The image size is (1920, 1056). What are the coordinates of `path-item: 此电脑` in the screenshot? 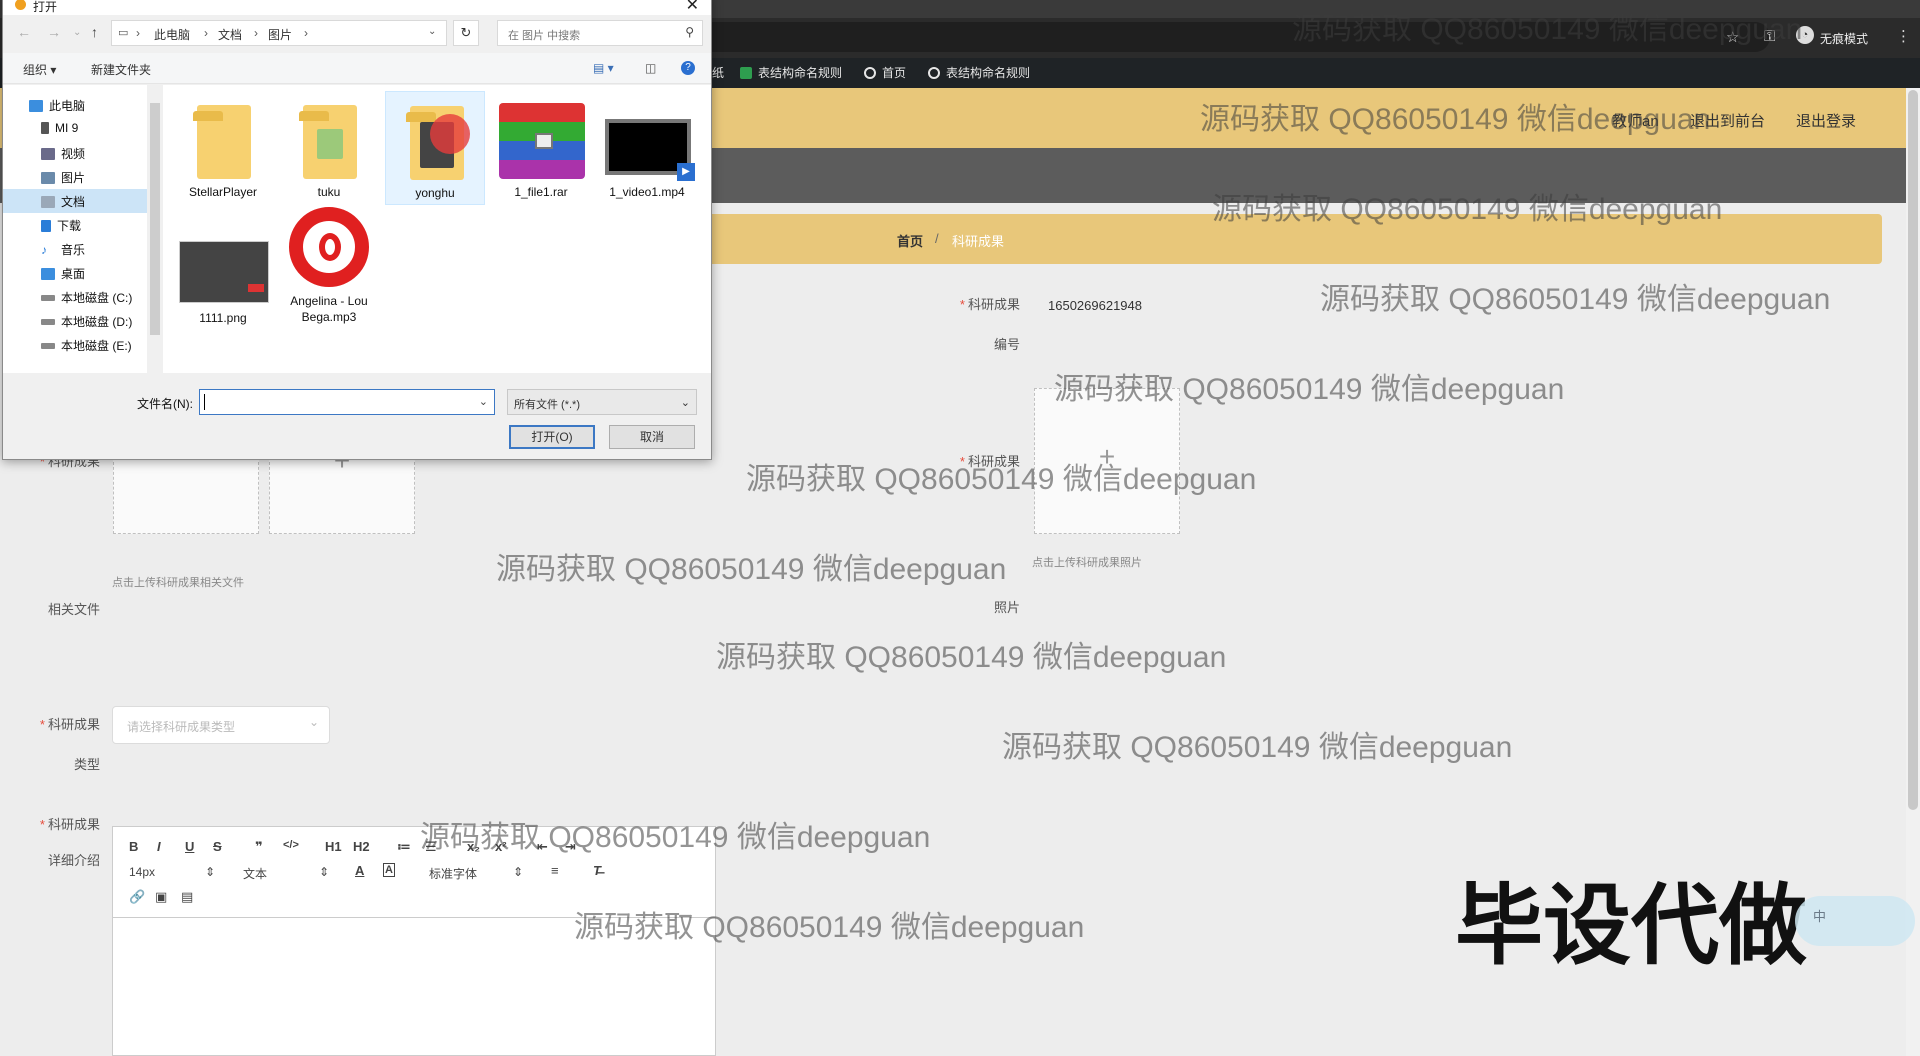 It's located at (172, 34).